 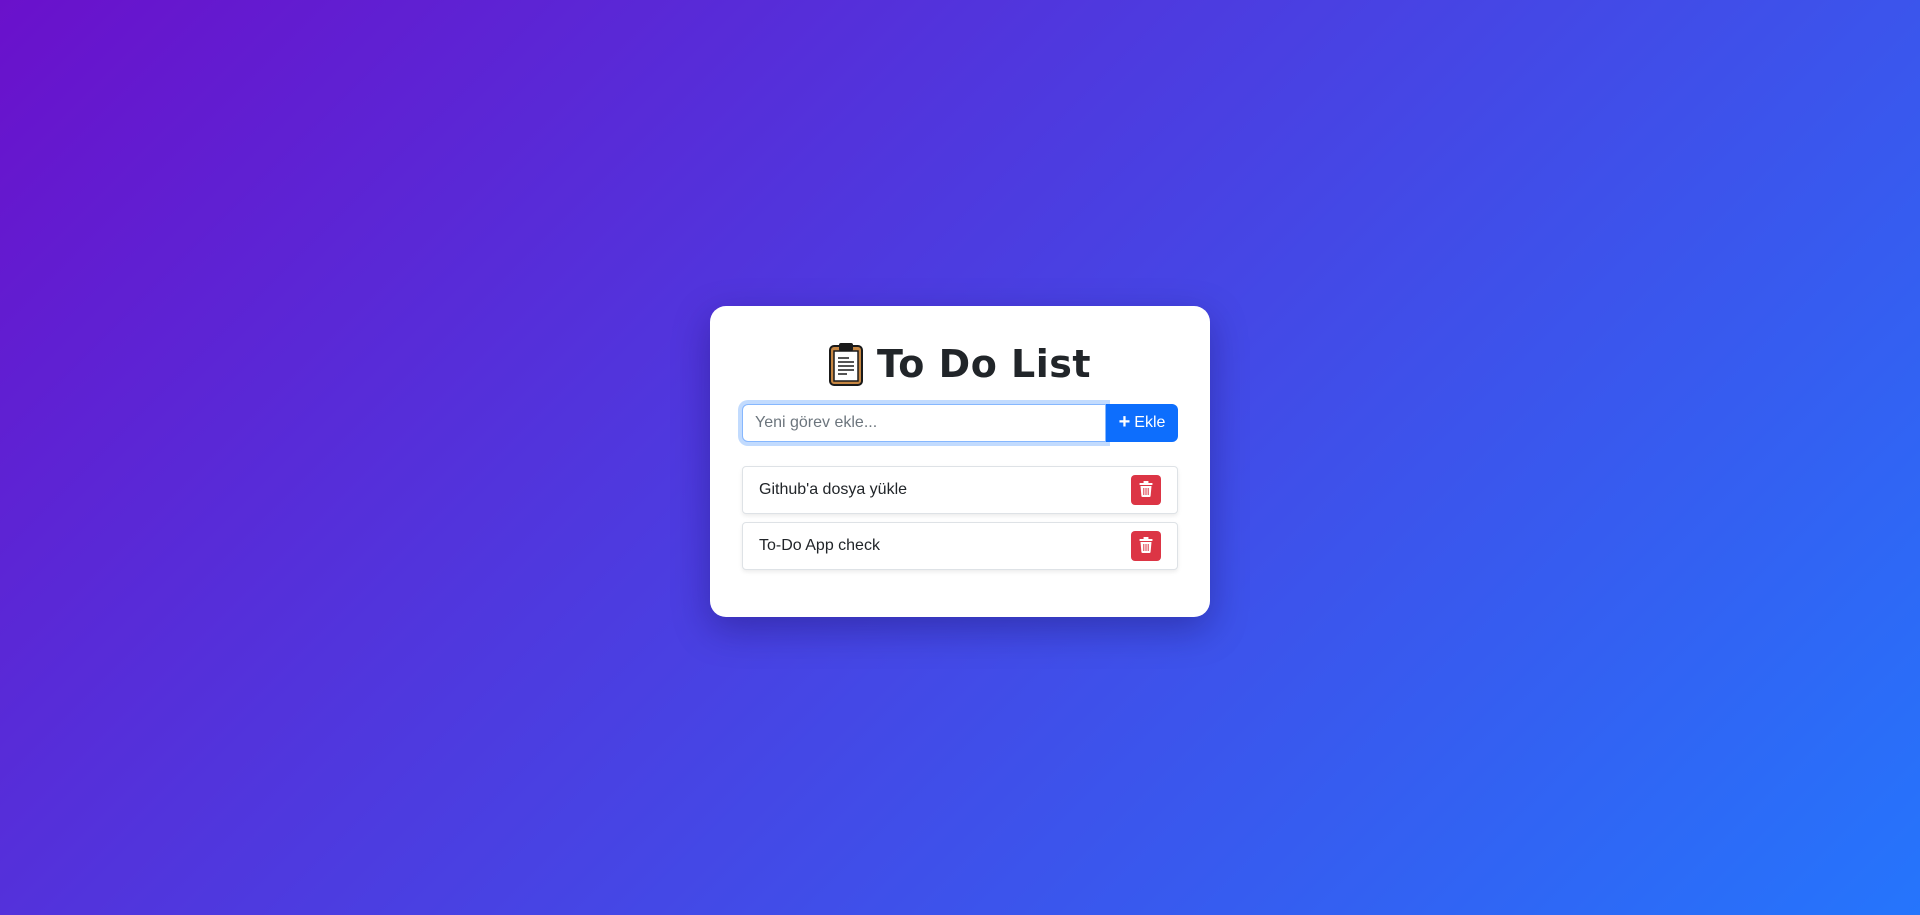 I want to click on title-row: To Do List, so click(x=960, y=364).